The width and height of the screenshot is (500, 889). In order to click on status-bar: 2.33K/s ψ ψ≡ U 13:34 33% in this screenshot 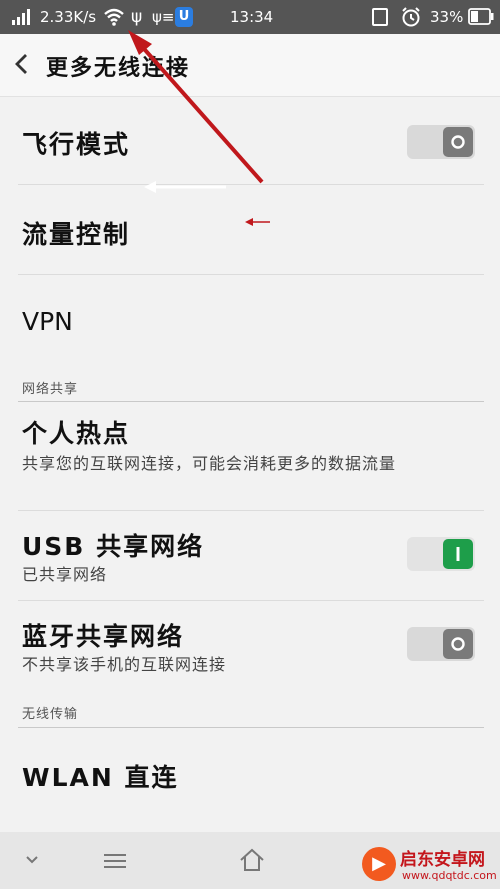, I will do `click(250, 17)`.